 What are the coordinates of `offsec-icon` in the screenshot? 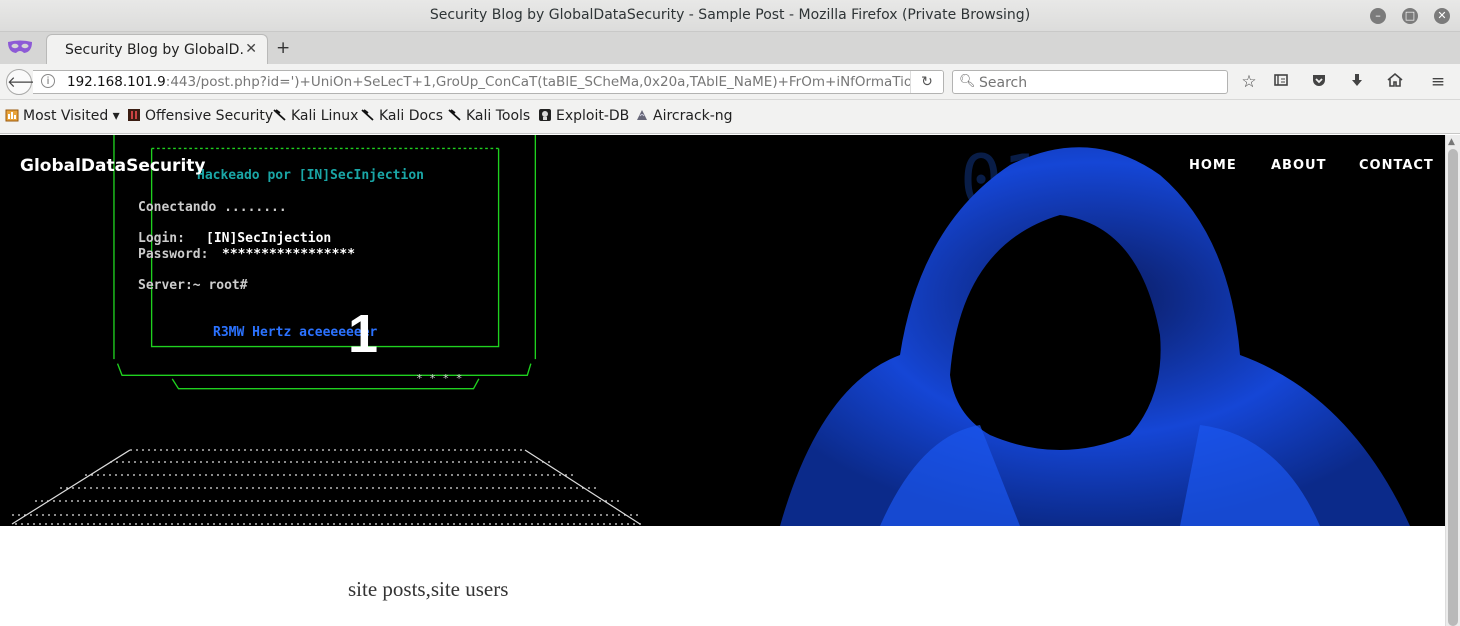 It's located at (134, 115).